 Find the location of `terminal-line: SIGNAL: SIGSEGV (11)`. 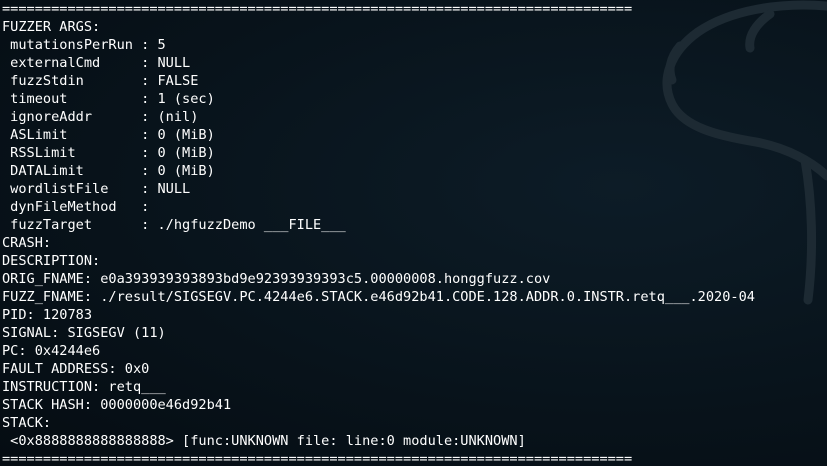

terminal-line: SIGNAL: SIGSEGV (11) is located at coordinates (84, 333).